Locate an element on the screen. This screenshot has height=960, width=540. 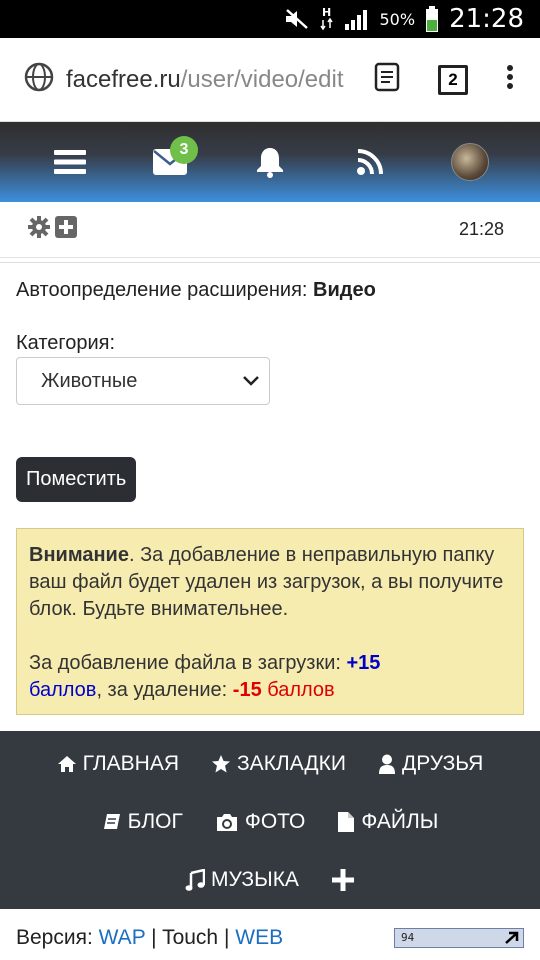
points-prefix: За добавление файла в загрузки: is located at coordinates (188, 663).